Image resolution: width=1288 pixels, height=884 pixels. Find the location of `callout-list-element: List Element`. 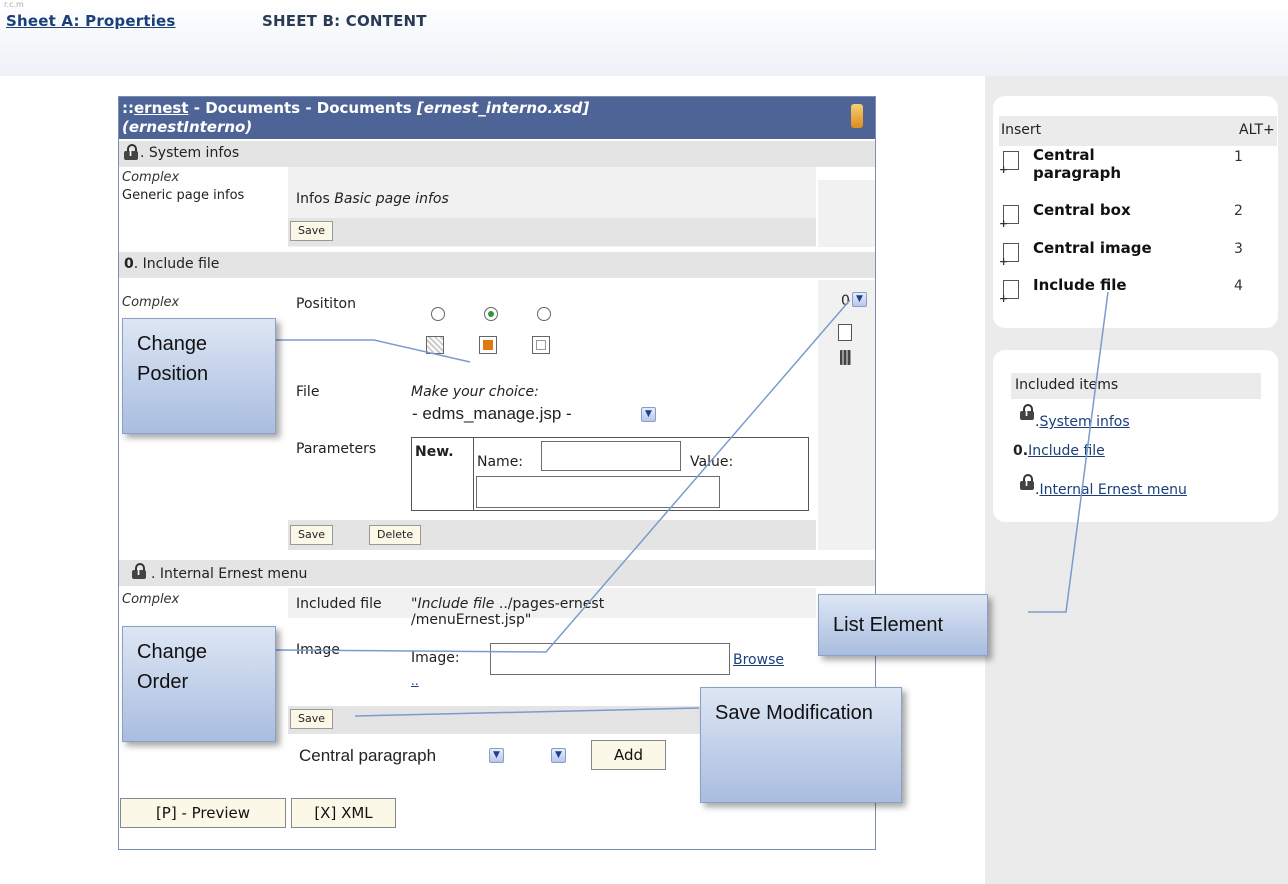

callout-list-element: List Element is located at coordinates (903, 625).